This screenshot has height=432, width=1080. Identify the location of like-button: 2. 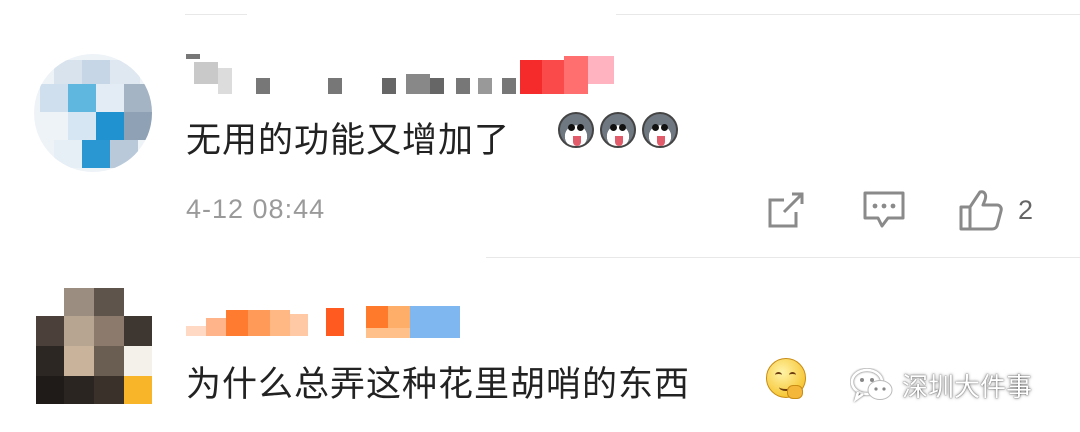
(995, 210).